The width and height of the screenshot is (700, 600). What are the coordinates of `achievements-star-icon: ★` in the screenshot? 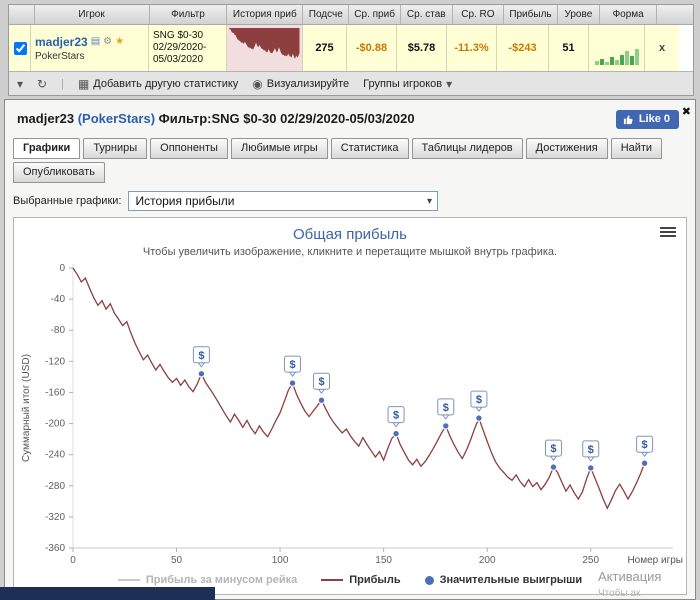 It's located at (119, 41).